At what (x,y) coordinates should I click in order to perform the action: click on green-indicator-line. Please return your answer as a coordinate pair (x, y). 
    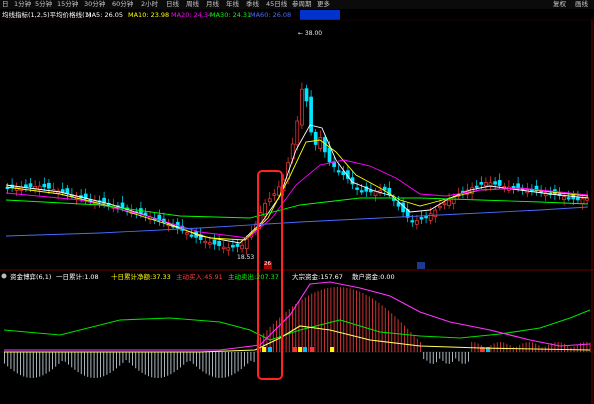
    Looking at the image, I should click on (297, 325).